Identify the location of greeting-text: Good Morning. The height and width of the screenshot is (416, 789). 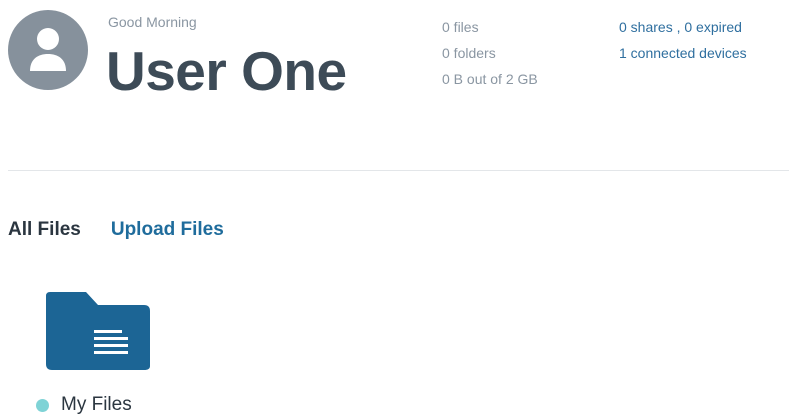
(152, 22).